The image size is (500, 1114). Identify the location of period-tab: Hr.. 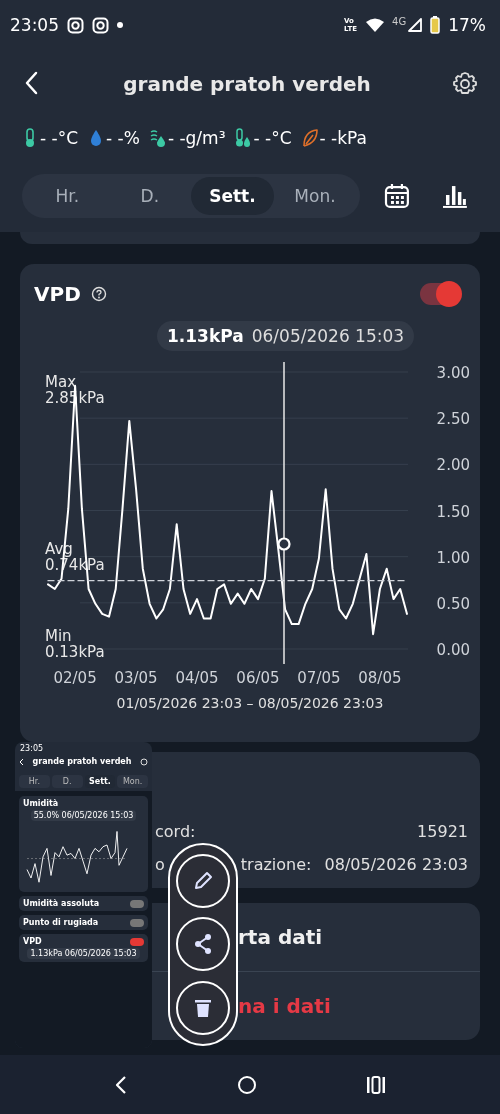
(67, 196).